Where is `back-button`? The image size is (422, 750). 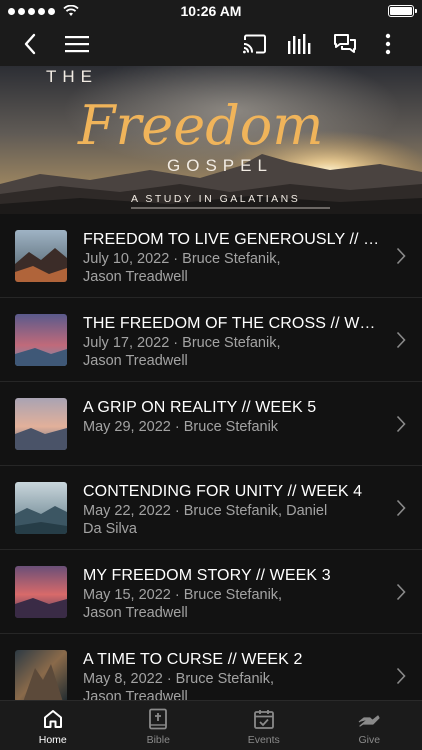
back-button is located at coordinates (30, 44).